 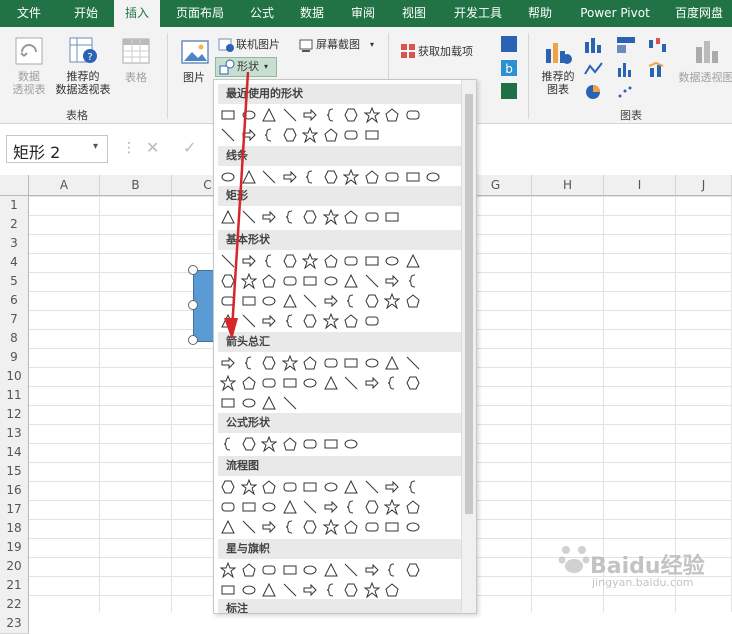 I want to click on row-header: 17, so click(x=14, y=510).